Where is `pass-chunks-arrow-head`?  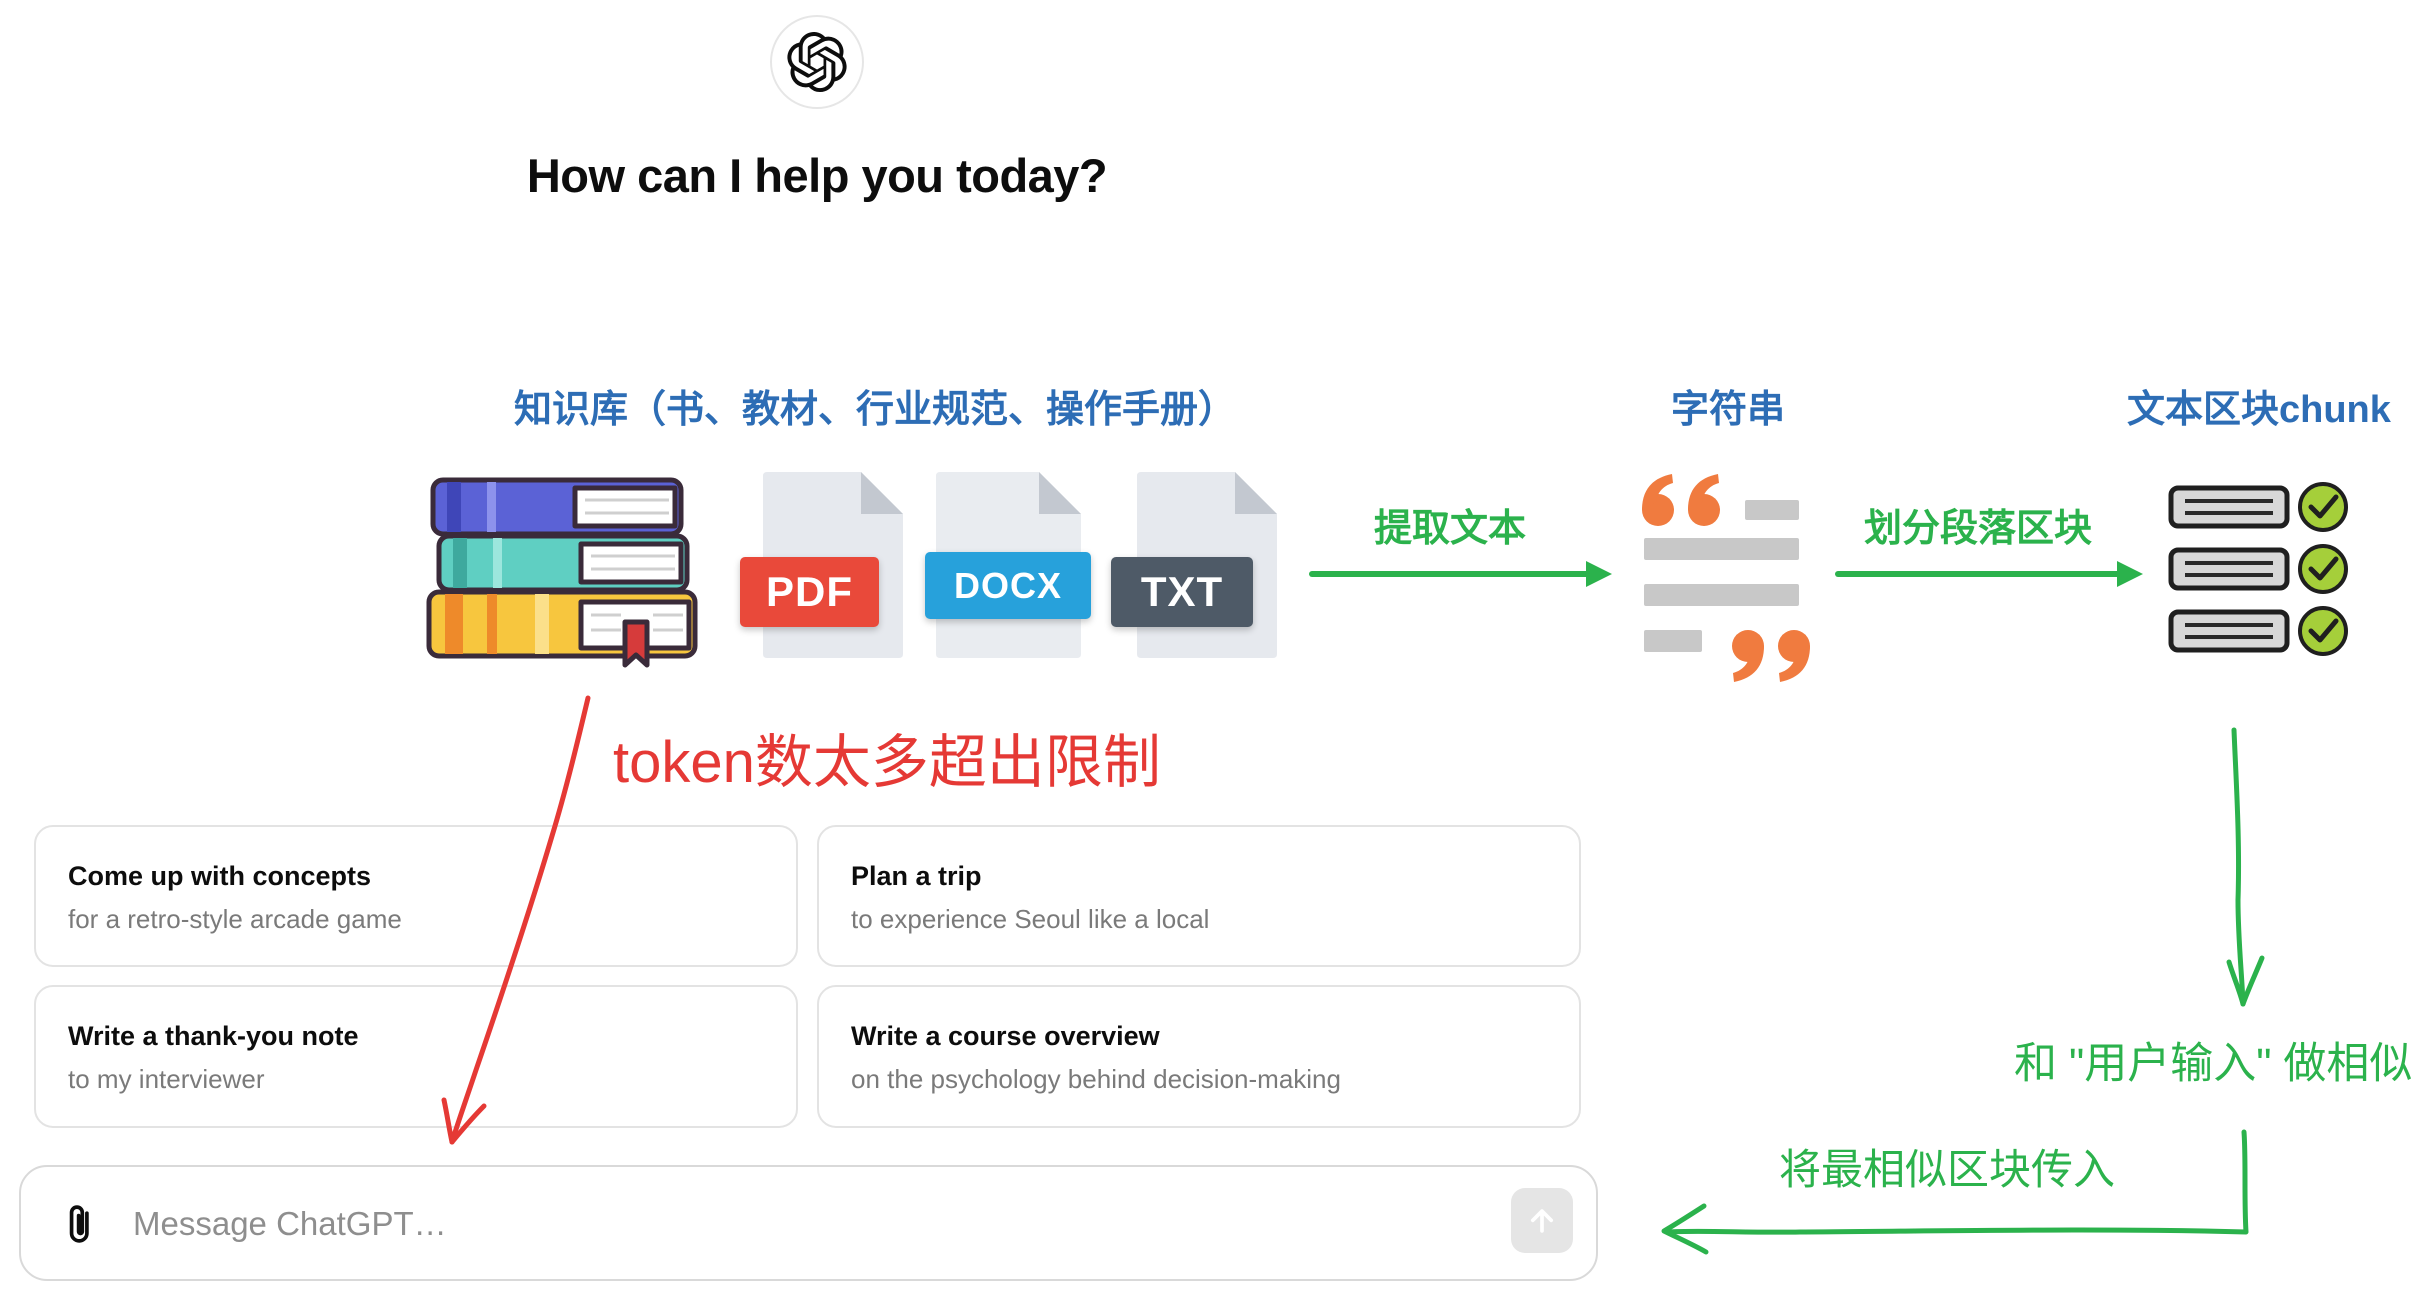
pass-chunks-arrow-head is located at coordinates (1685, 1229).